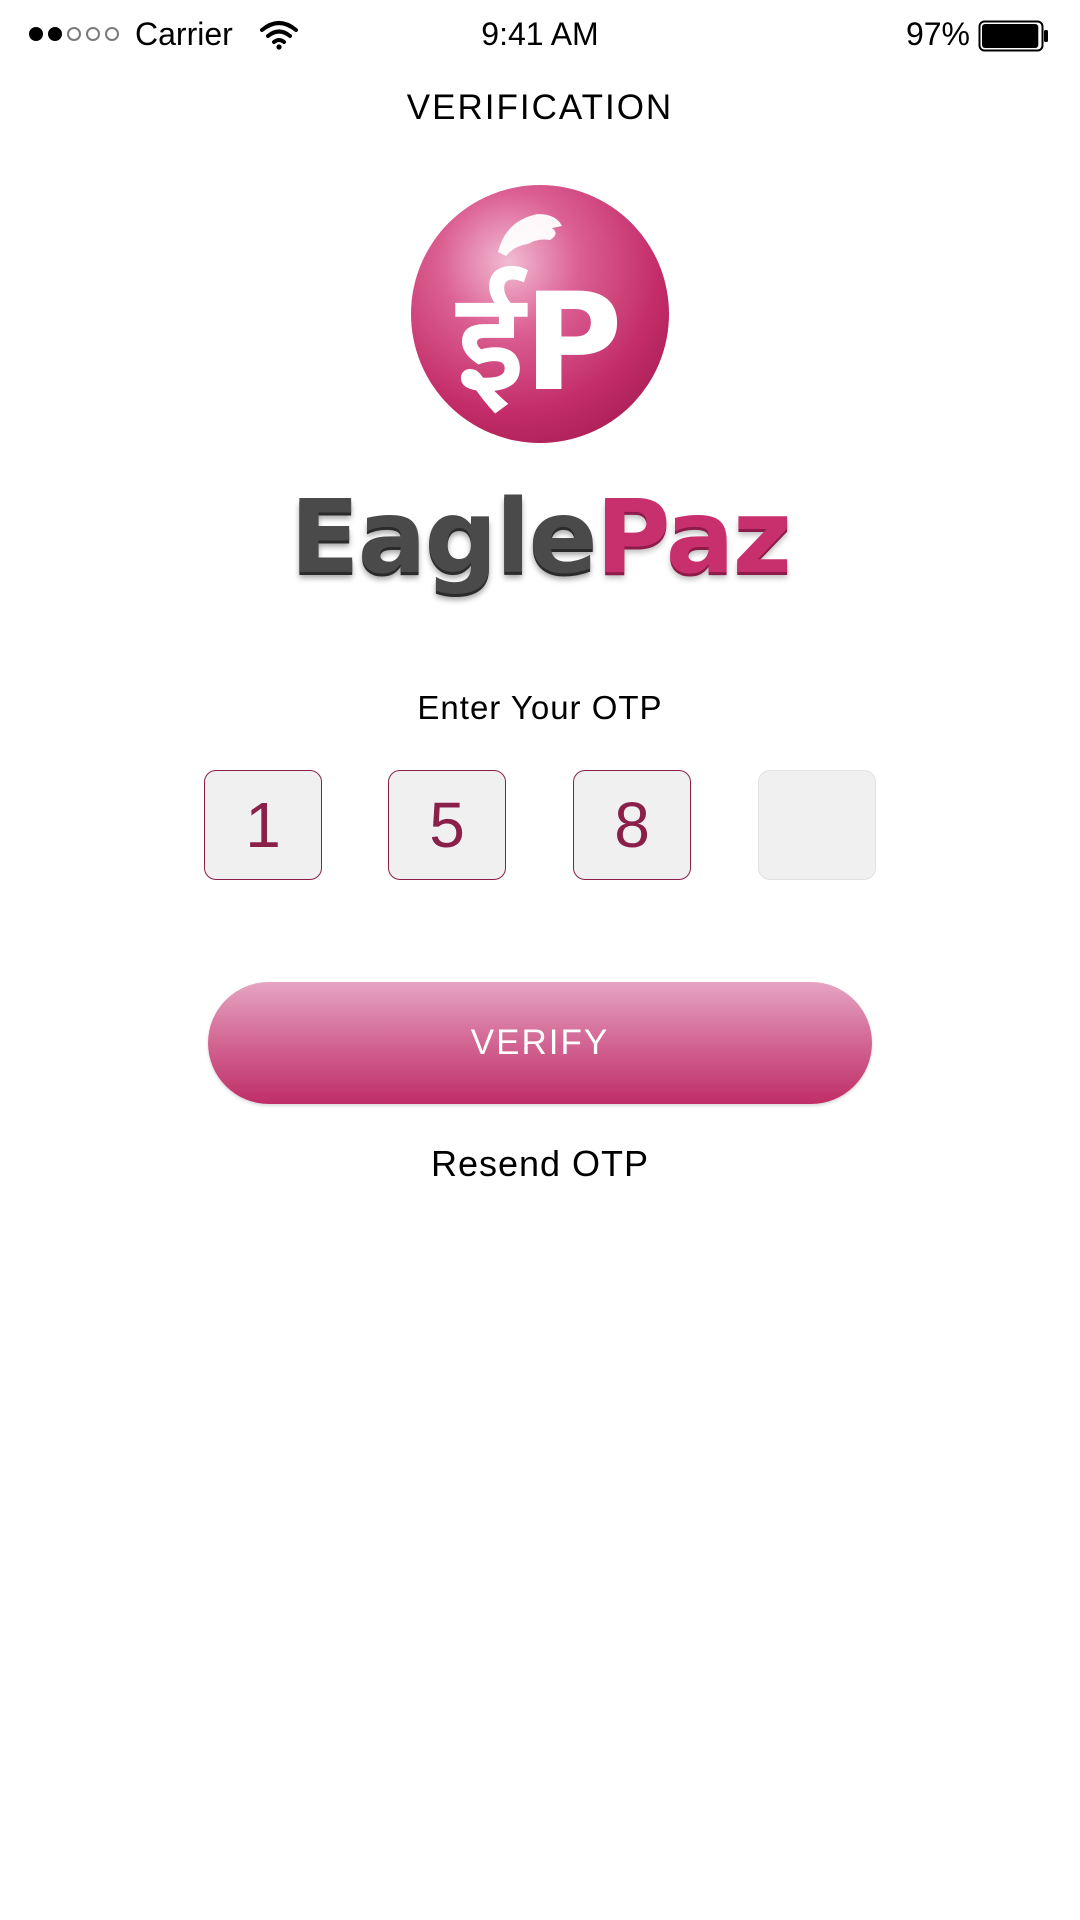  I want to click on otp-digit-1-input: 1, so click(263, 825).